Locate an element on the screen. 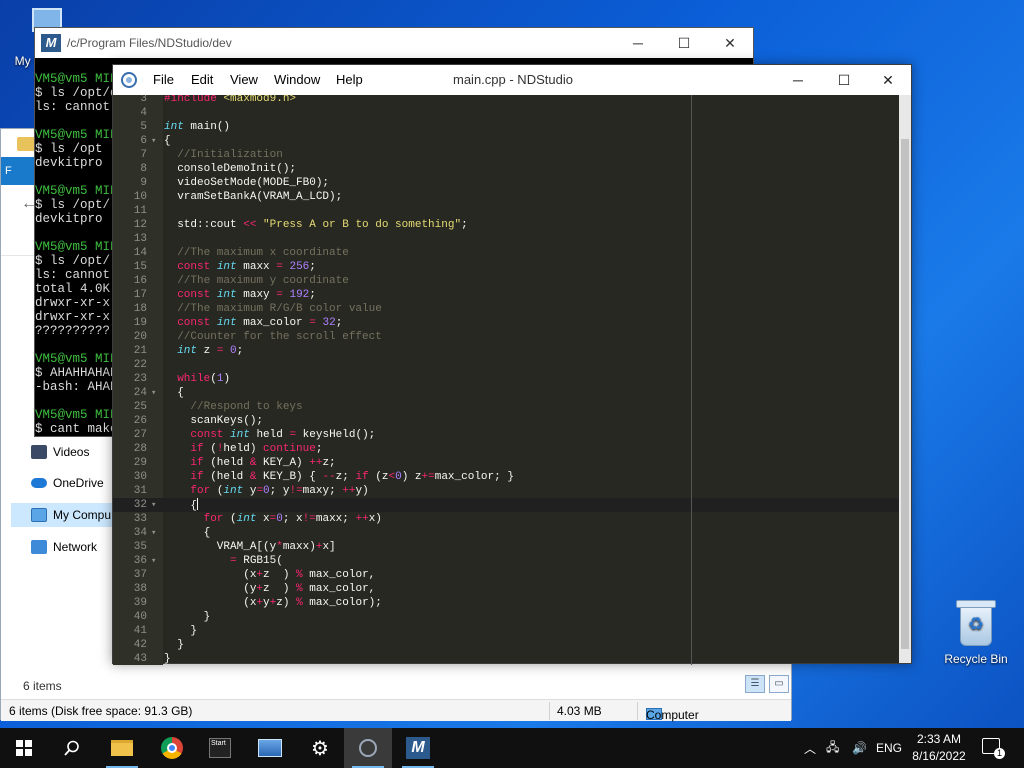  scrollbar-thumb is located at coordinates (905, 394).